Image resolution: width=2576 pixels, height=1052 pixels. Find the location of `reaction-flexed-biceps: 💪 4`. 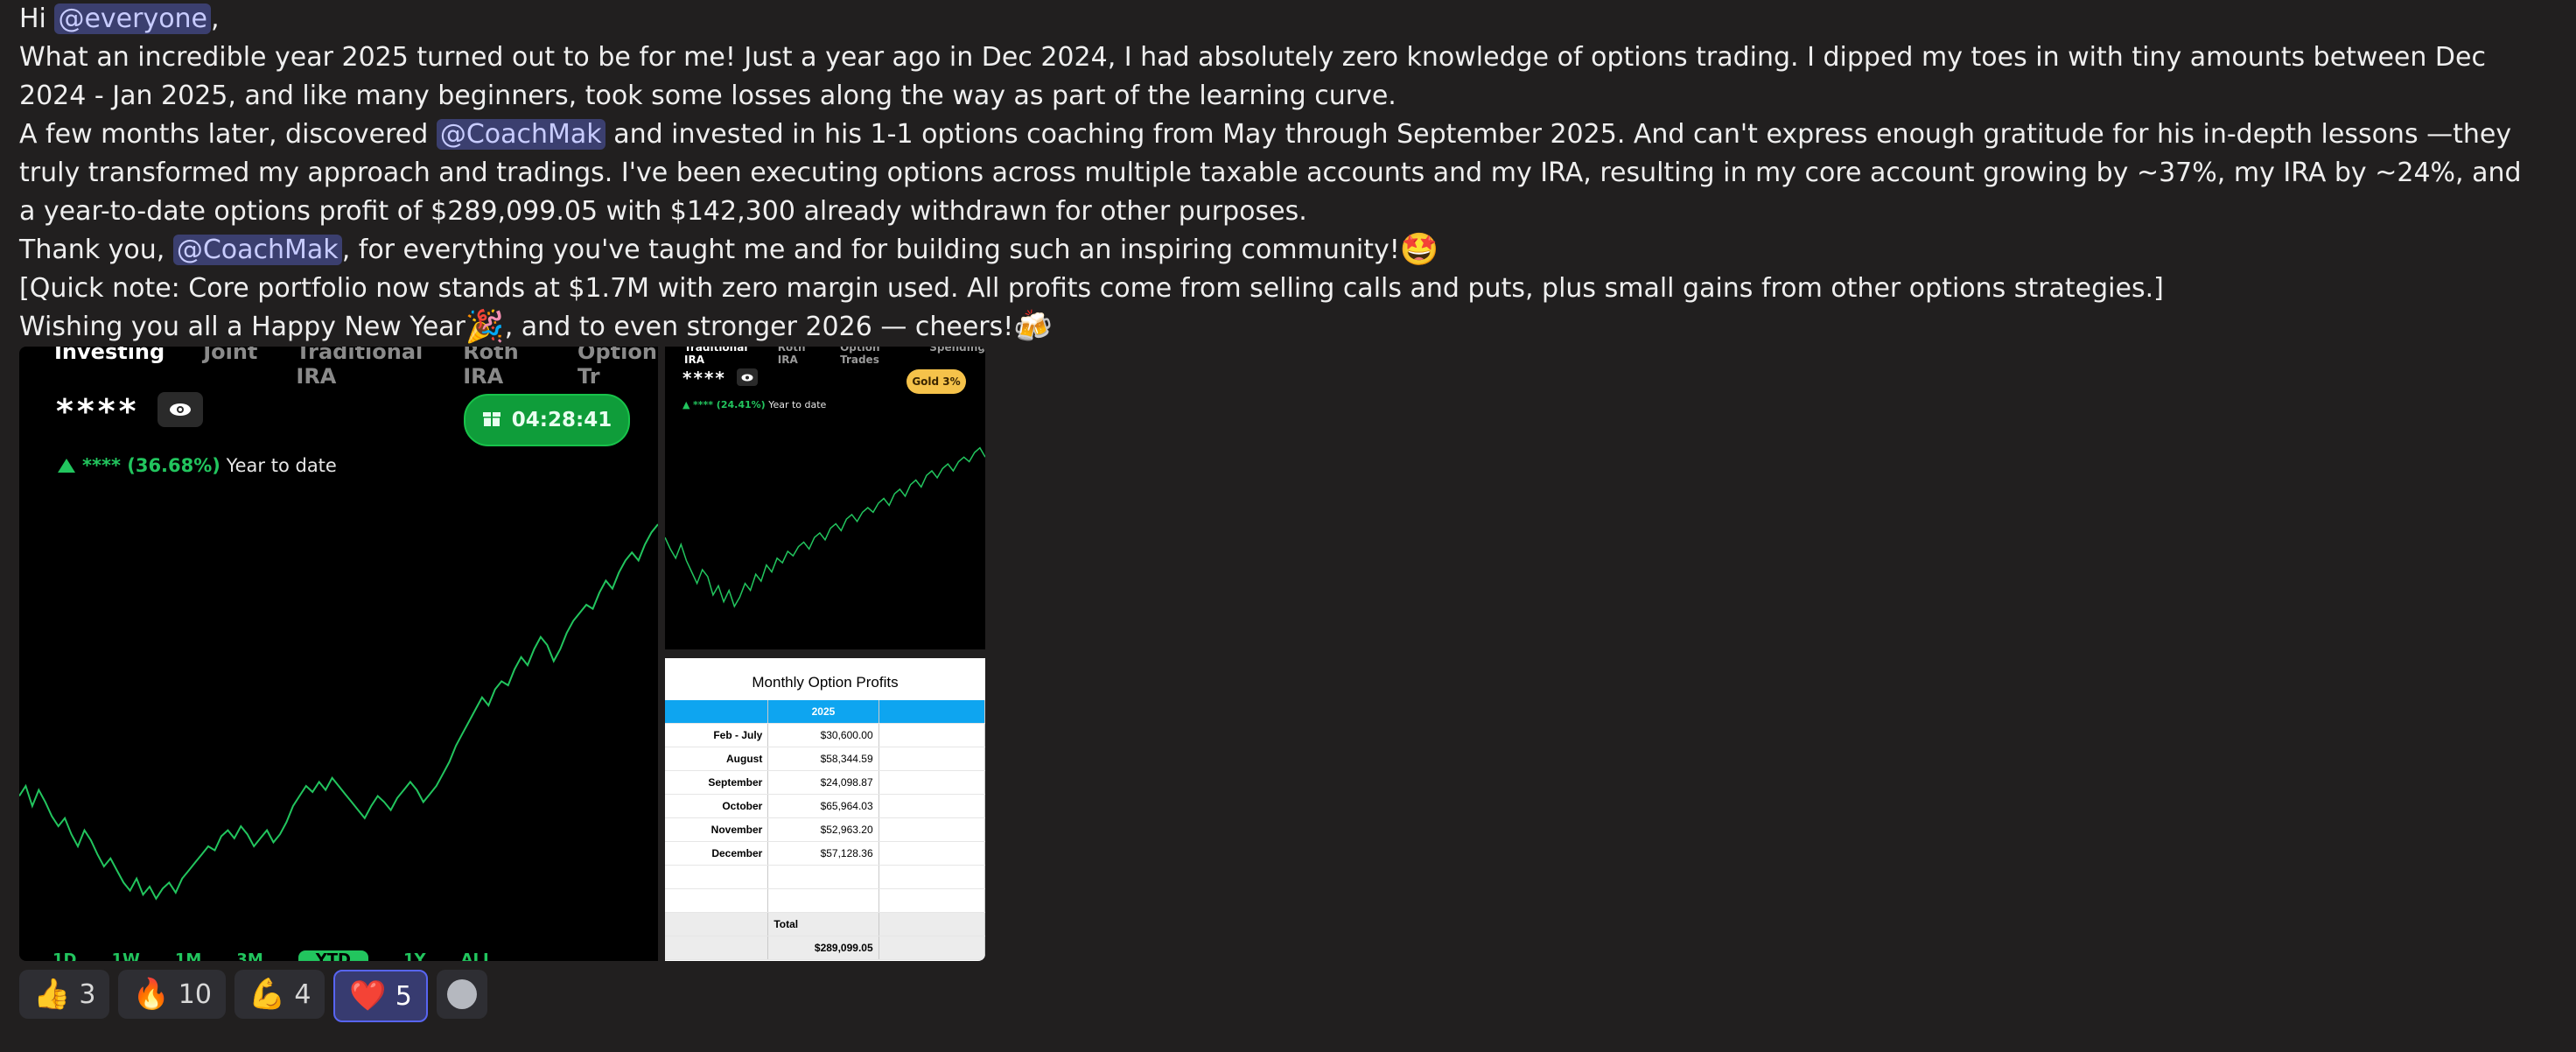

reaction-flexed-biceps: 💪 4 is located at coordinates (280, 994).